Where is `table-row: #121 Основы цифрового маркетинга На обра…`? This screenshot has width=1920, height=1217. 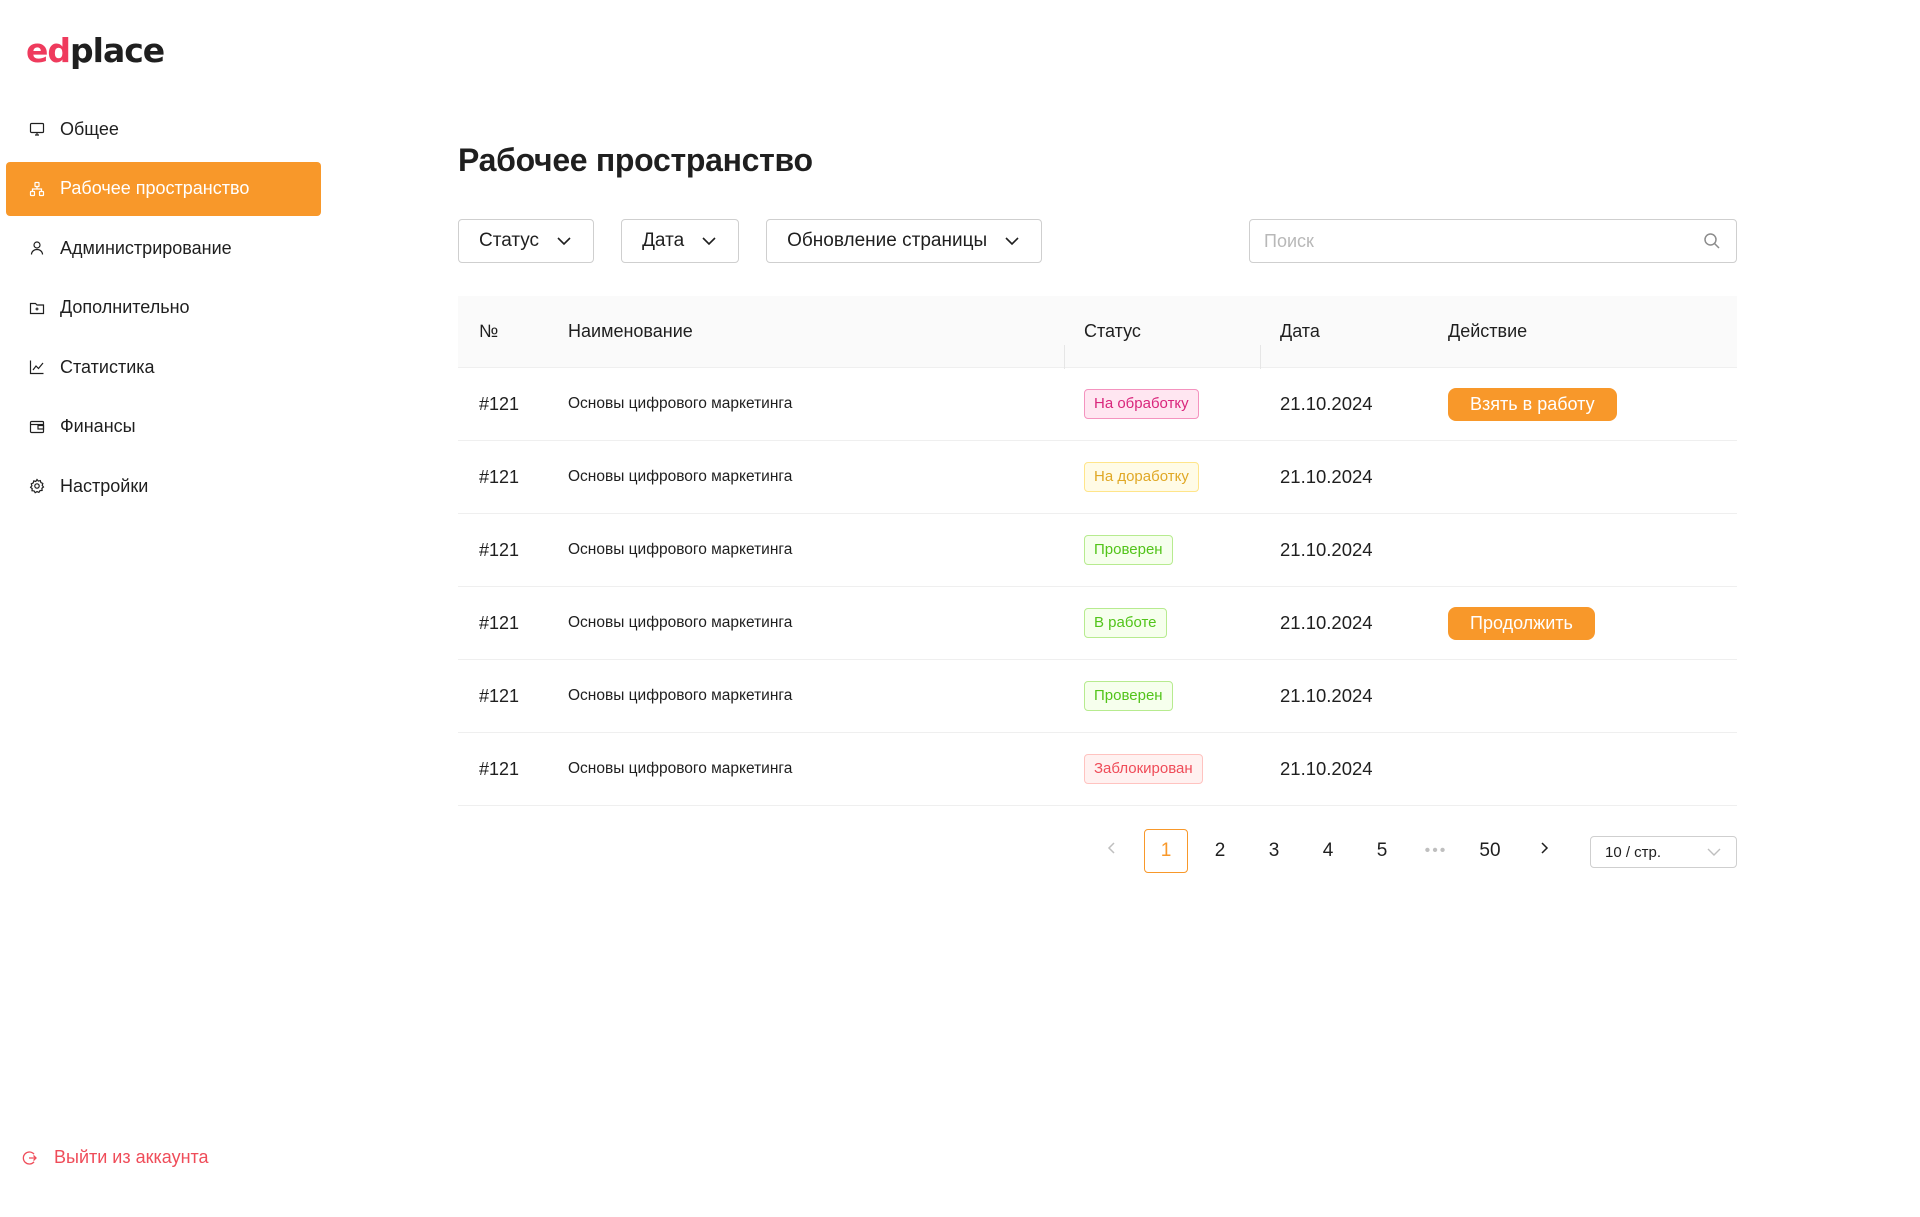
table-row: #121 Основы цифрового маркетинга На обра… is located at coordinates (1097, 404).